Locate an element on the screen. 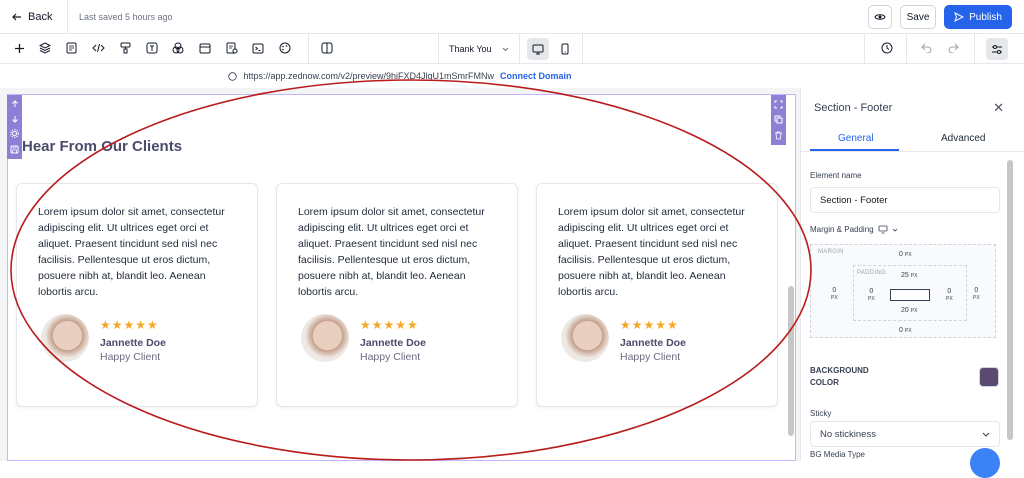  palette-icon is located at coordinates (285, 48).